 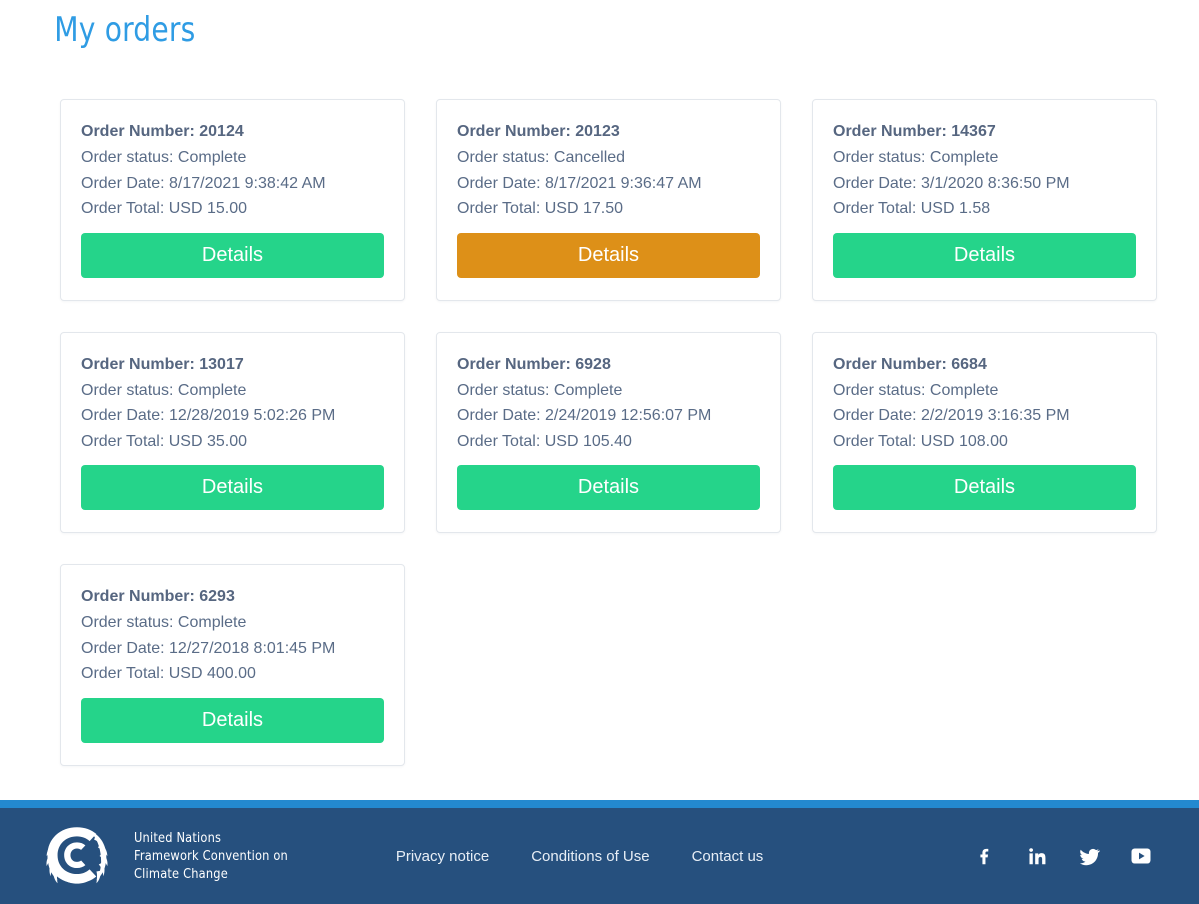 What do you see at coordinates (985, 856) in the screenshot?
I see `facebook-icon` at bounding box center [985, 856].